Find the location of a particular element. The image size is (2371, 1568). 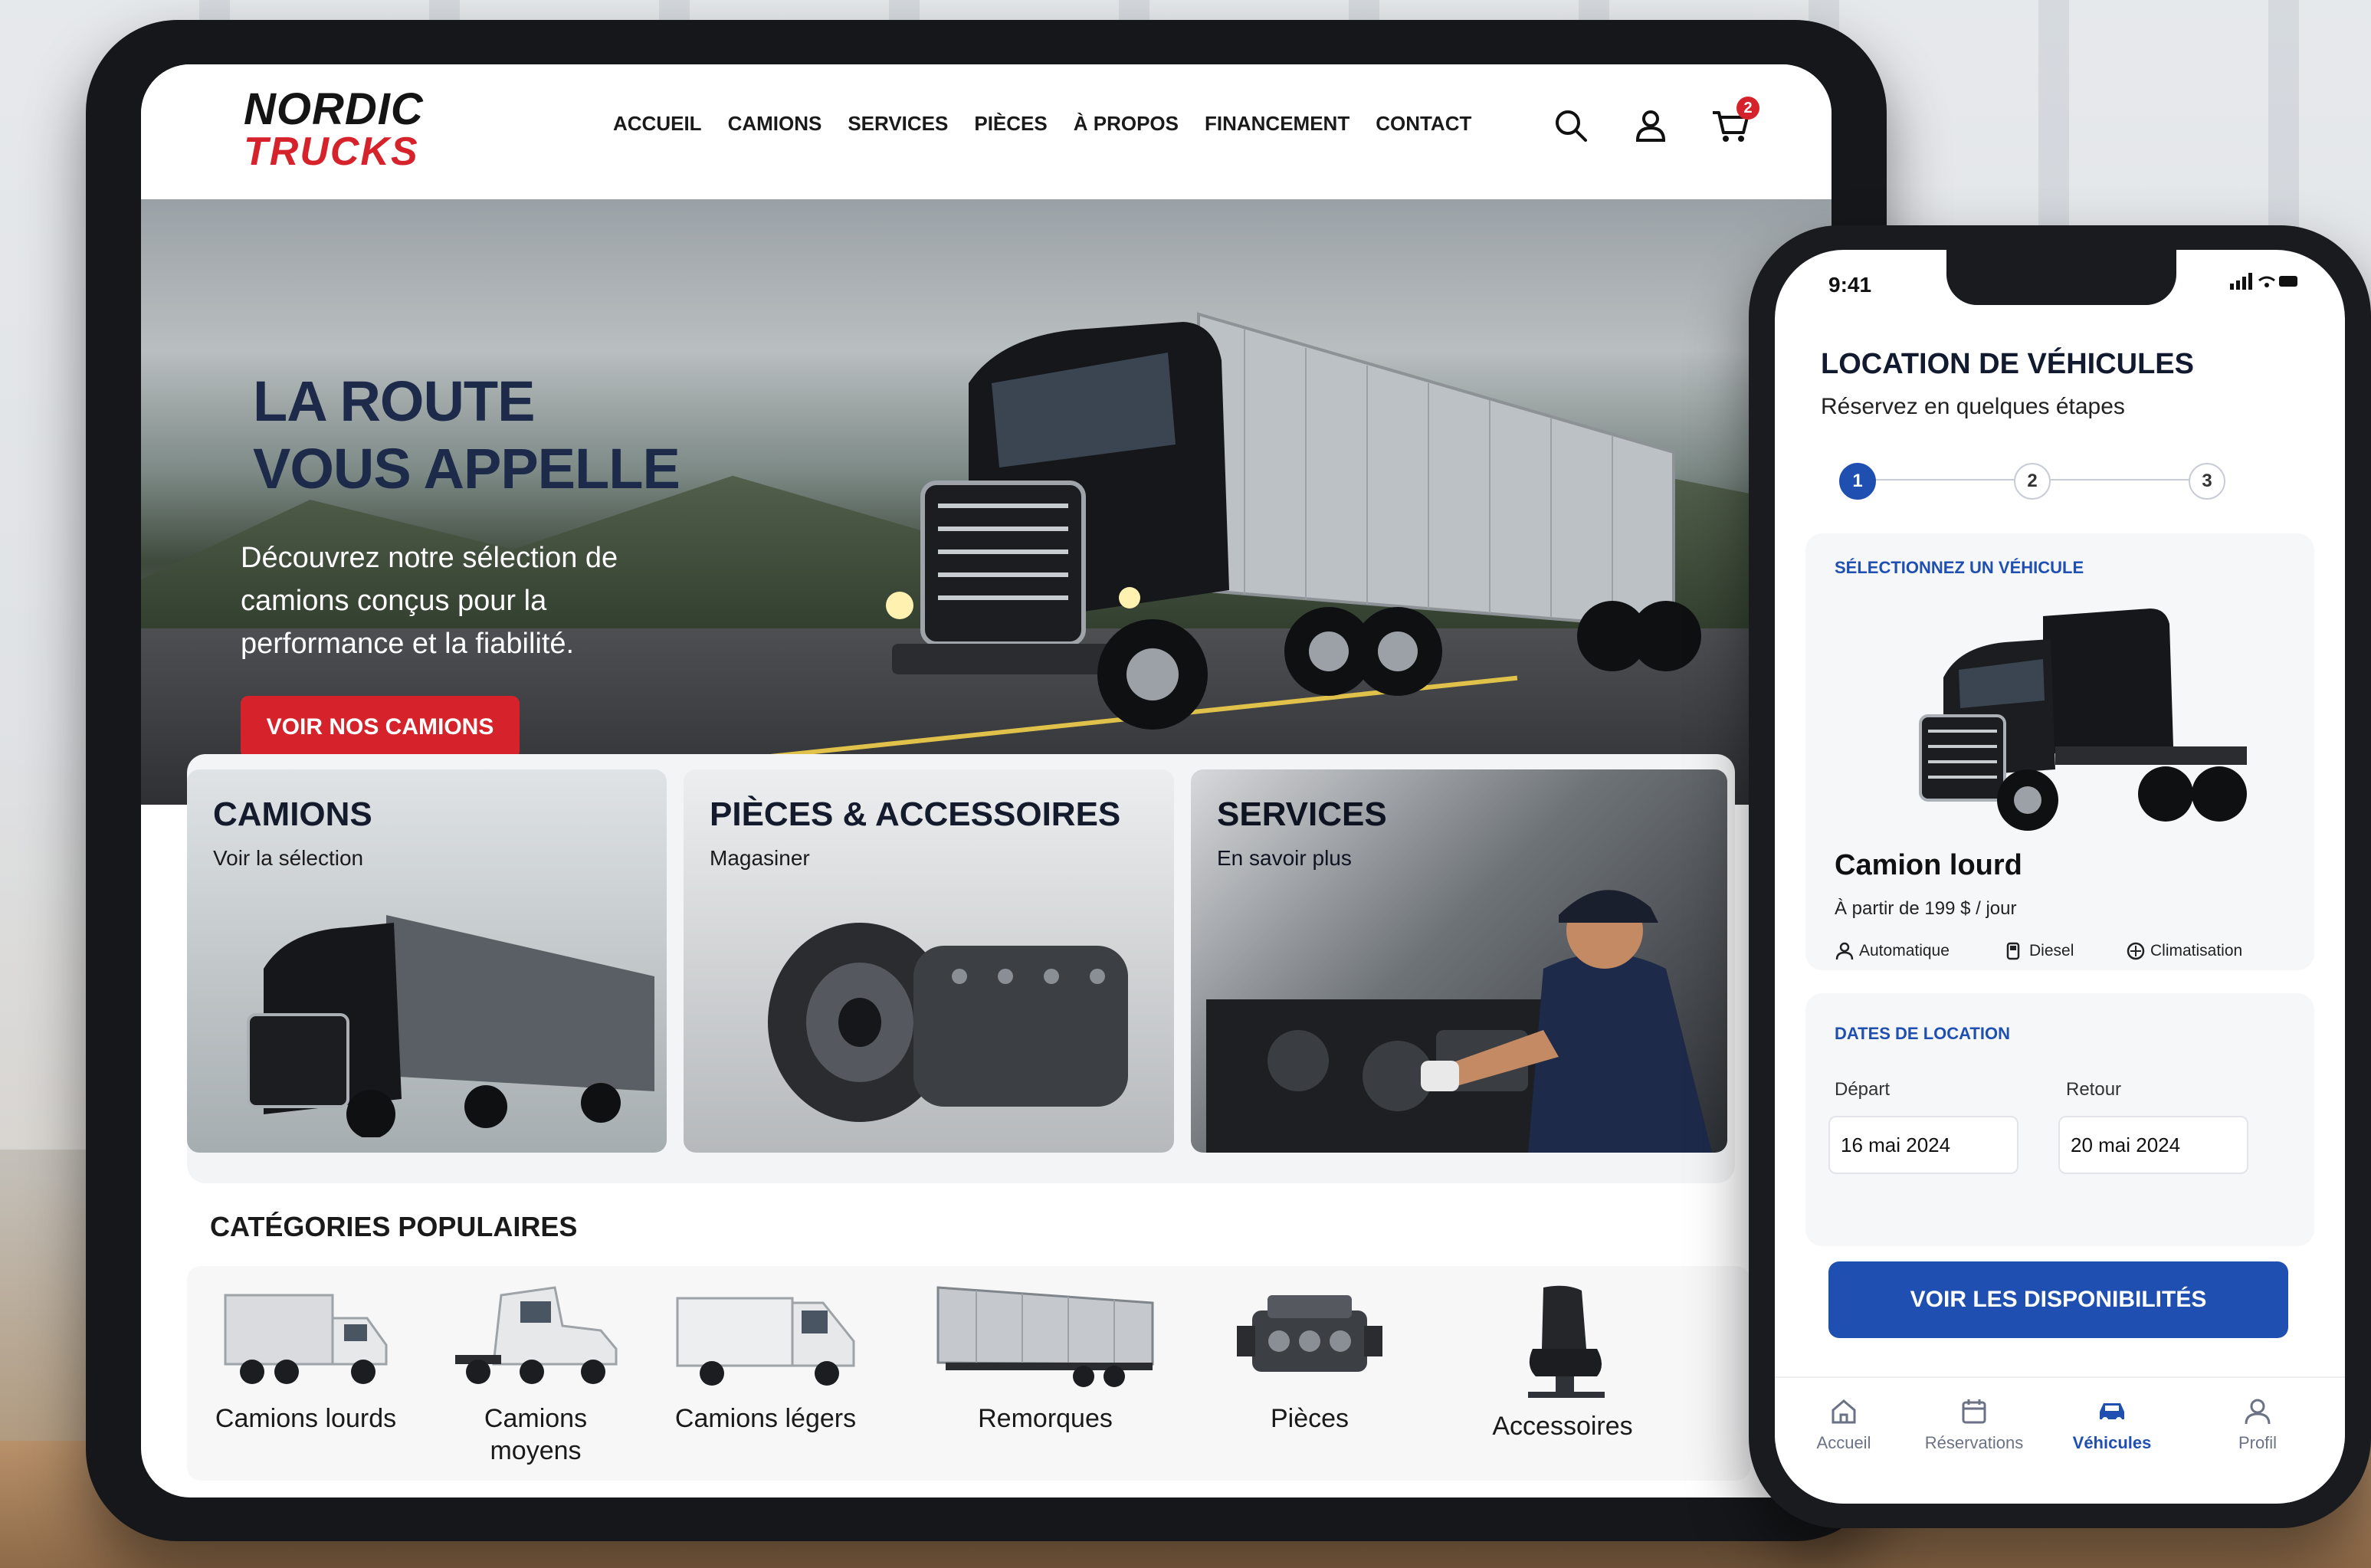

heavy-truck-icon is located at coordinates (306, 1339).